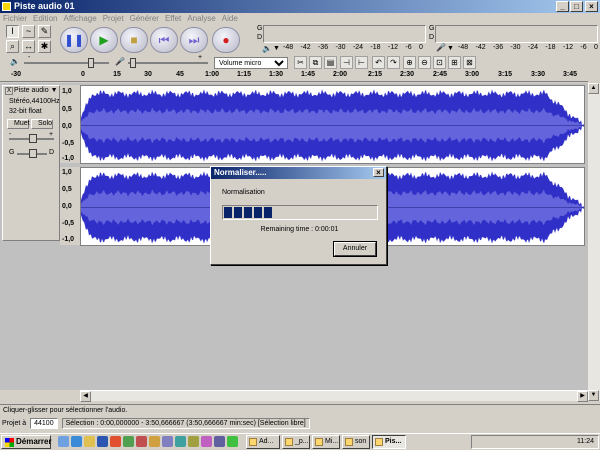 The width and height of the screenshot is (600, 450). I want to click on pause-button: ❚❚, so click(74, 40).